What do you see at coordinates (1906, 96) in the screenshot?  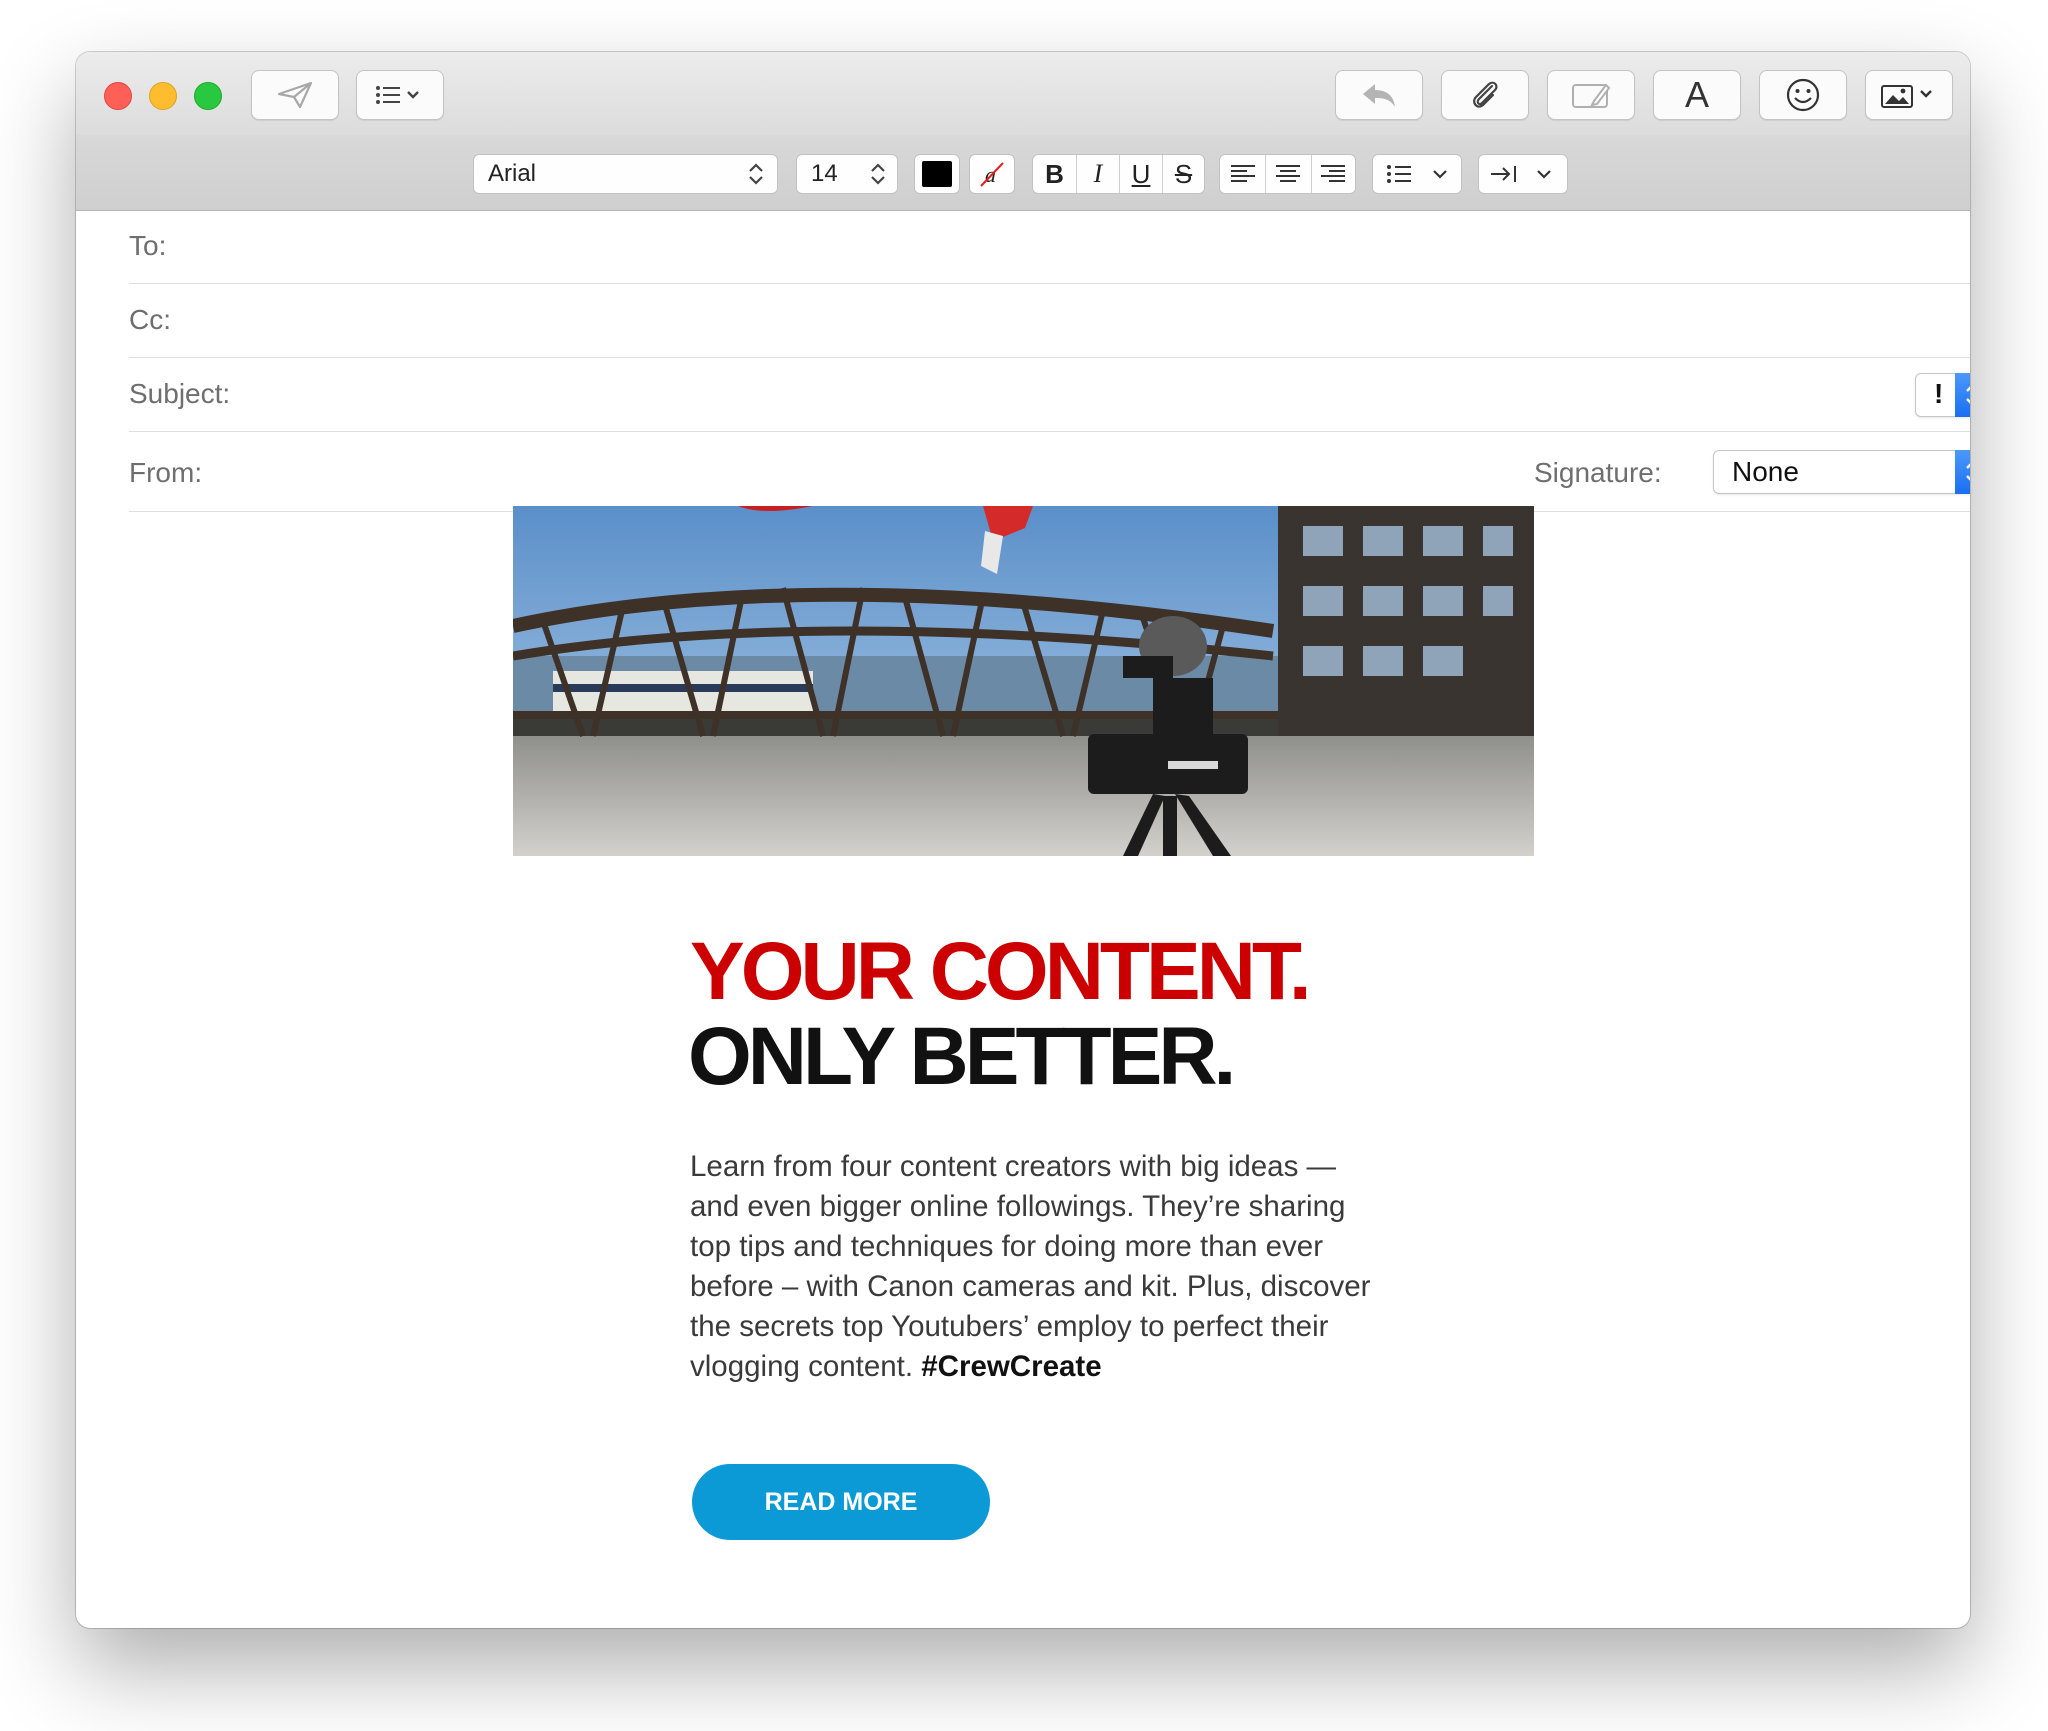 I see `photo-browser-icon` at bounding box center [1906, 96].